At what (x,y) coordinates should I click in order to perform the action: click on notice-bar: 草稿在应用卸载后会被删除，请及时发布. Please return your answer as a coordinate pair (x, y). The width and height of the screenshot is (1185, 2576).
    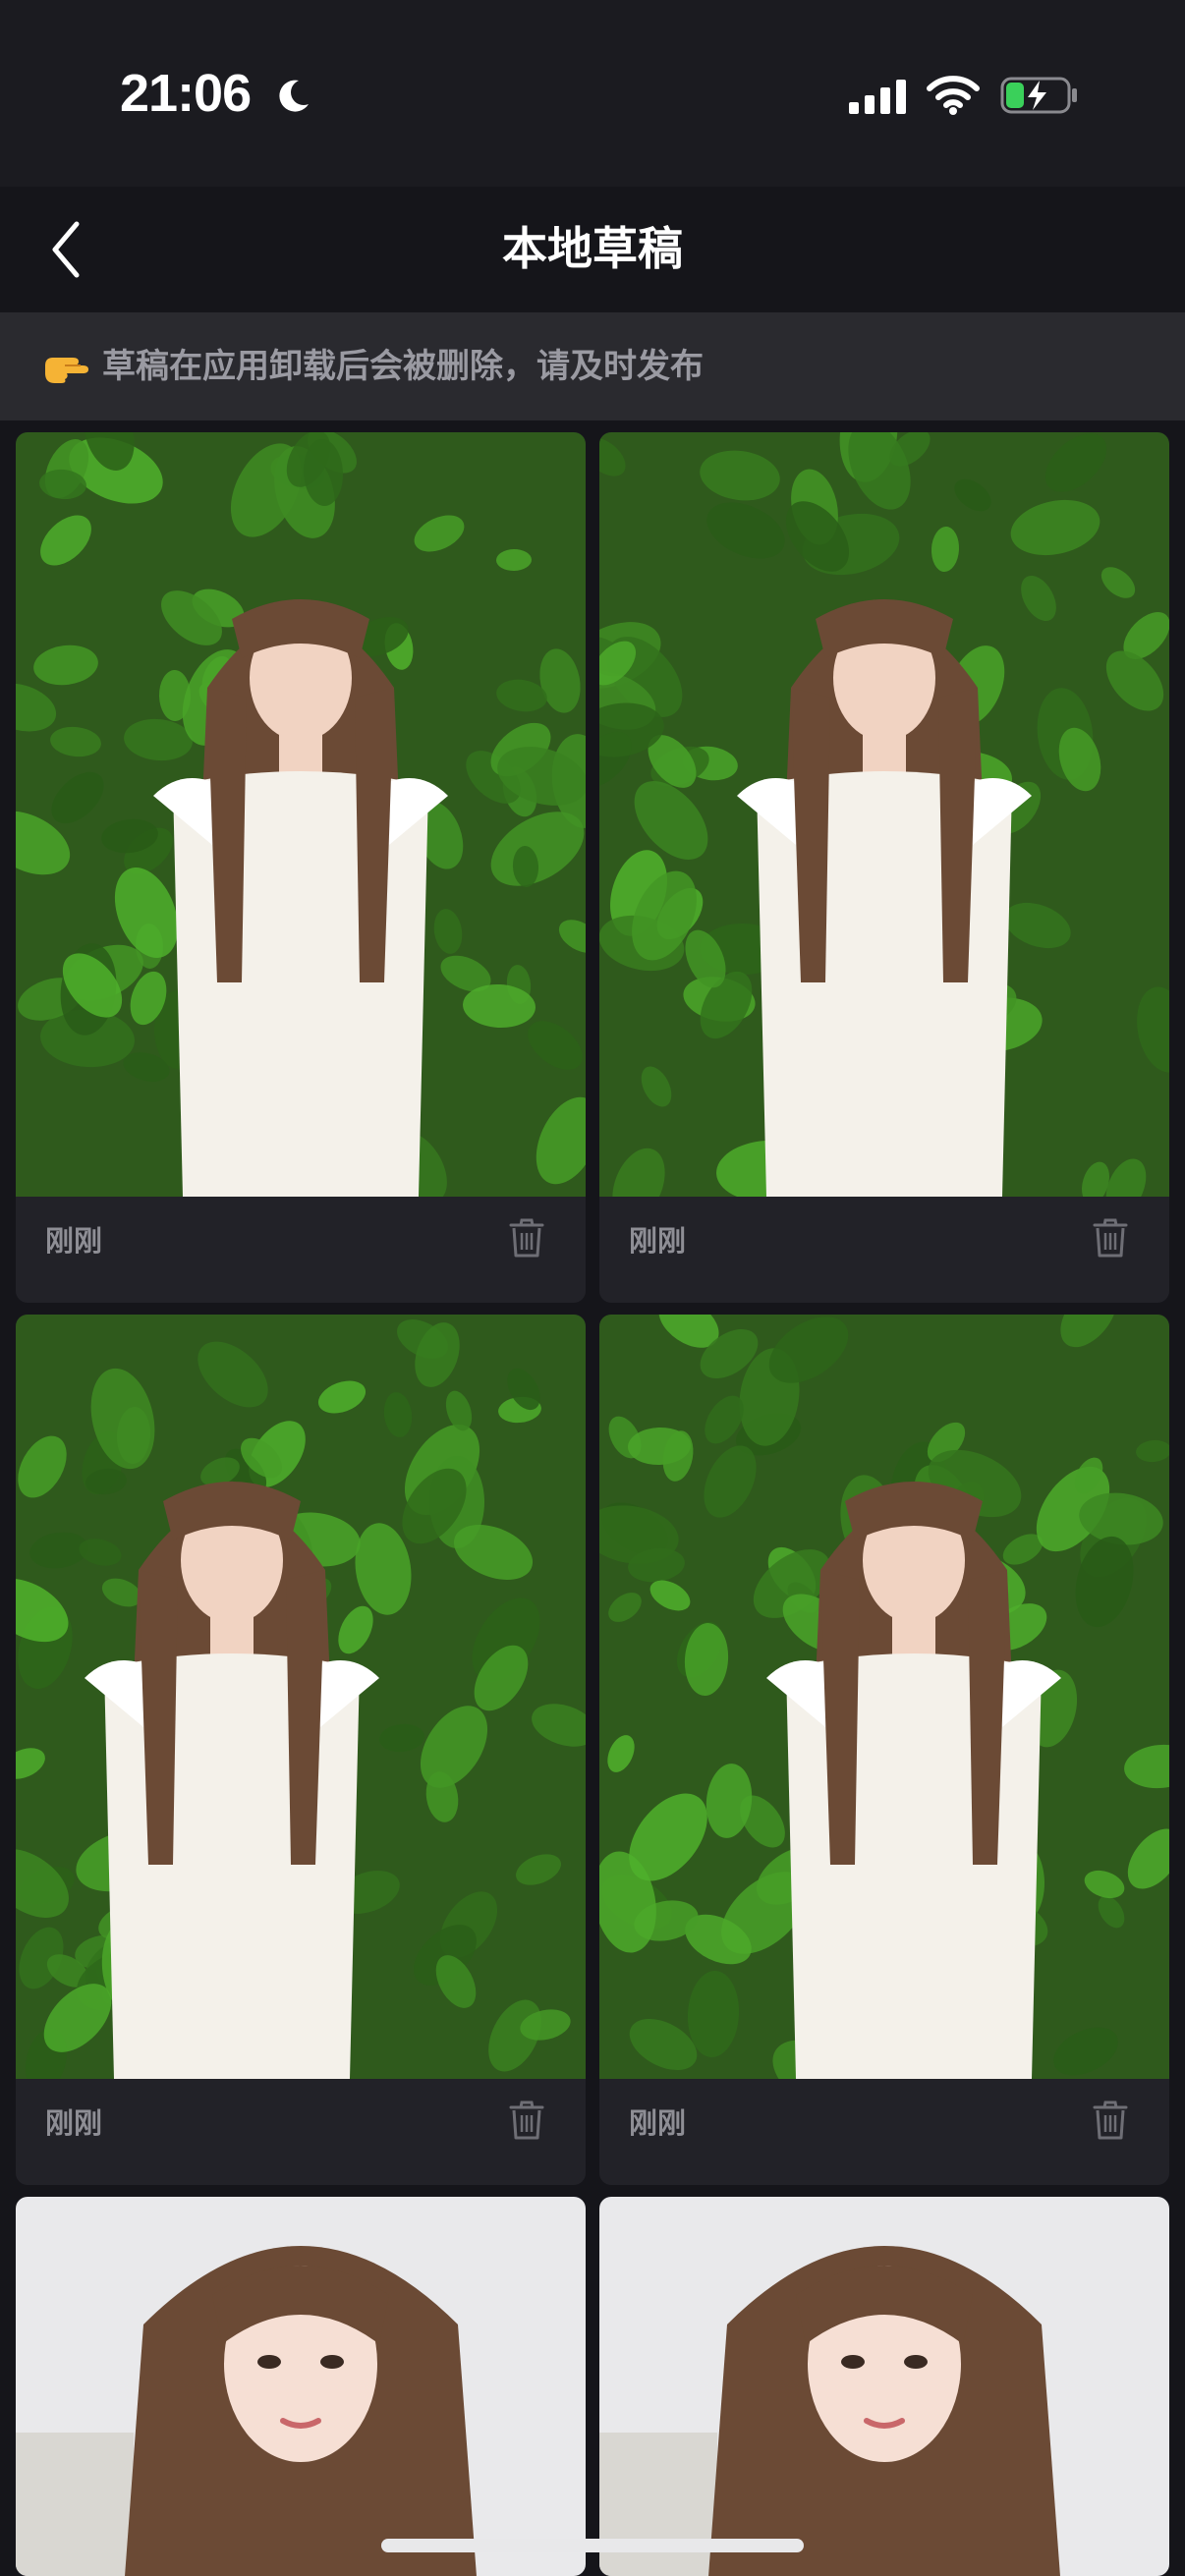
    Looking at the image, I should click on (592, 366).